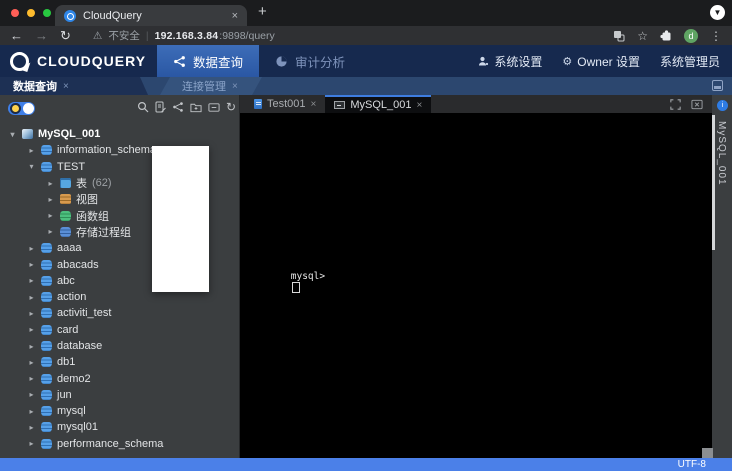 This screenshot has height=471, width=732. I want to click on extensions-puzzle-icon, so click(666, 35).